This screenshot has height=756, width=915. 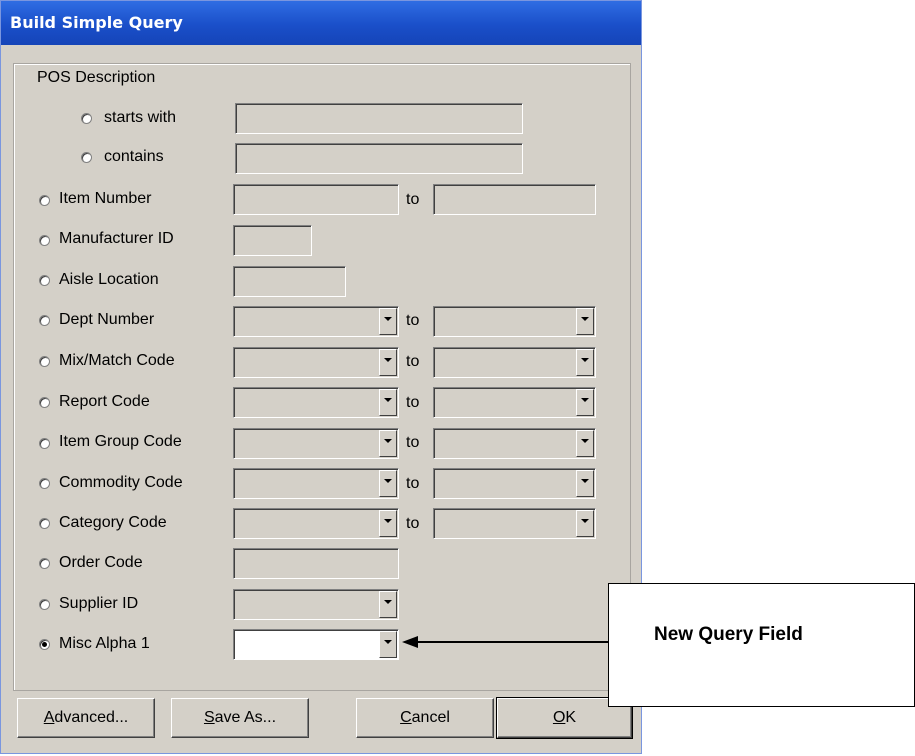 What do you see at coordinates (379, 158) in the screenshot?
I see `contains-input` at bounding box center [379, 158].